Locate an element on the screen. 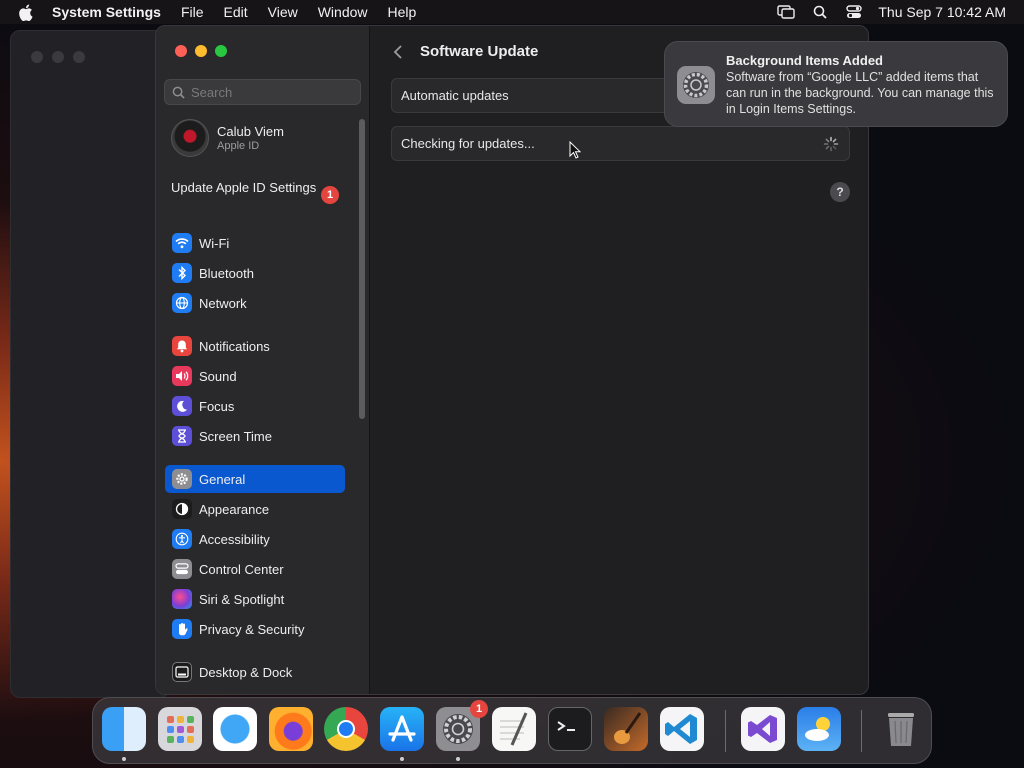 The height and width of the screenshot is (768, 1024). help-menu: Help is located at coordinates (402, 12).